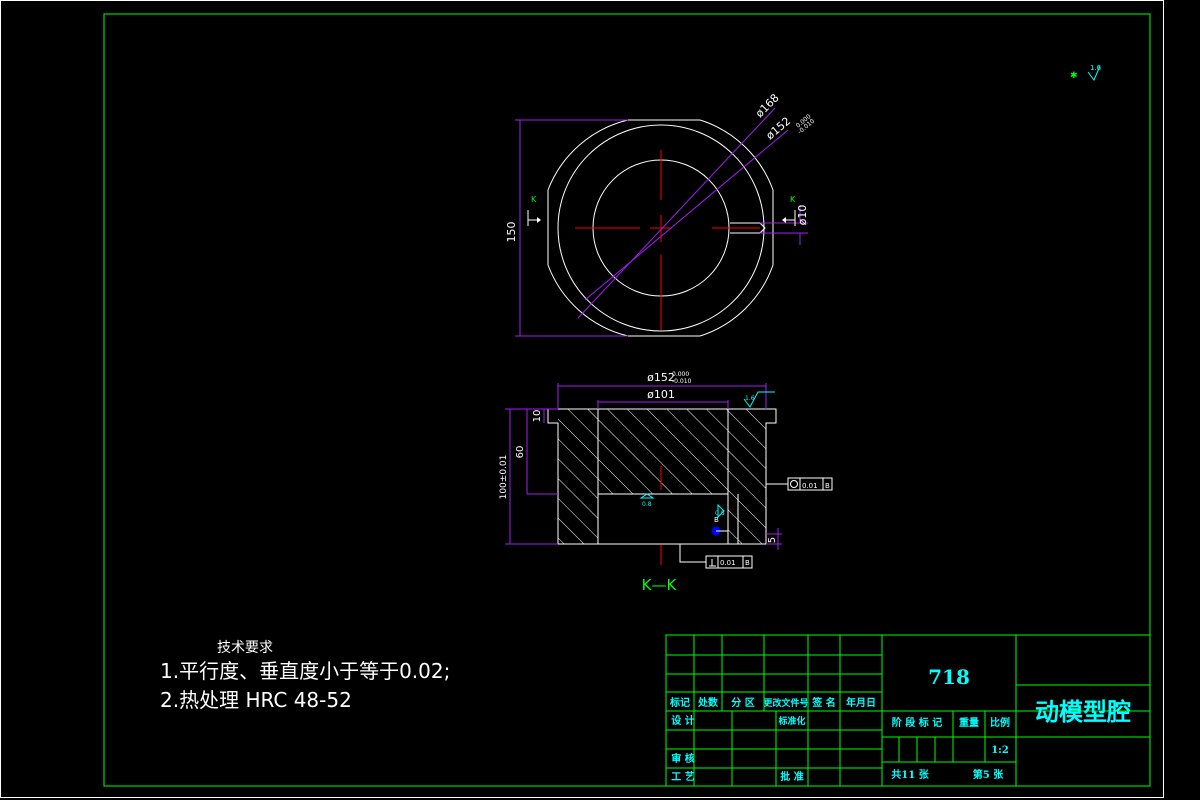  Describe the element at coordinates (719, 526) in the screenshot. I see `datum-marker: B` at that location.